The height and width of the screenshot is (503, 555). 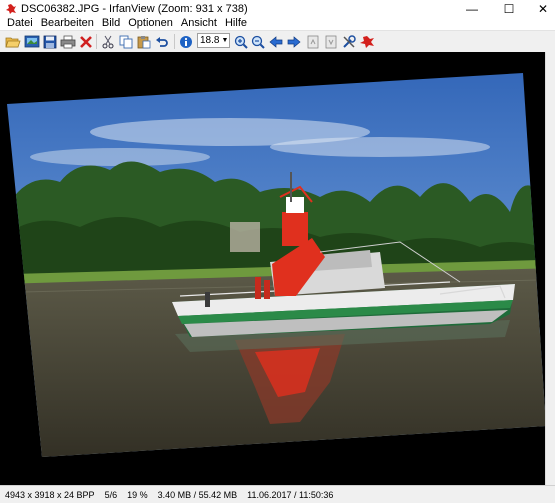 I want to click on irfanview-logo-icon, so click(x=367, y=42).